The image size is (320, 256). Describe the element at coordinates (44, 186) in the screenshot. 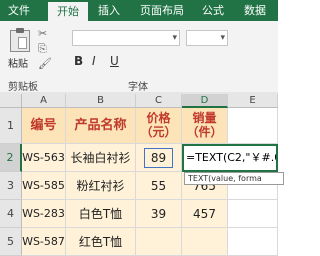

I see `cell-a3: WS-585` at that location.